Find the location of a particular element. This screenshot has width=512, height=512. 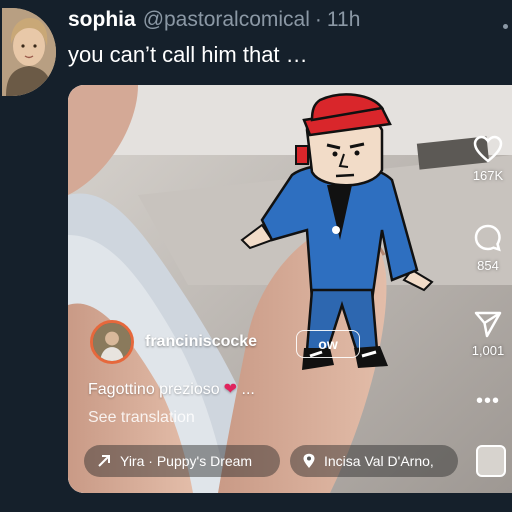

reel-author: franciniscocke is located at coordinates (173, 342).